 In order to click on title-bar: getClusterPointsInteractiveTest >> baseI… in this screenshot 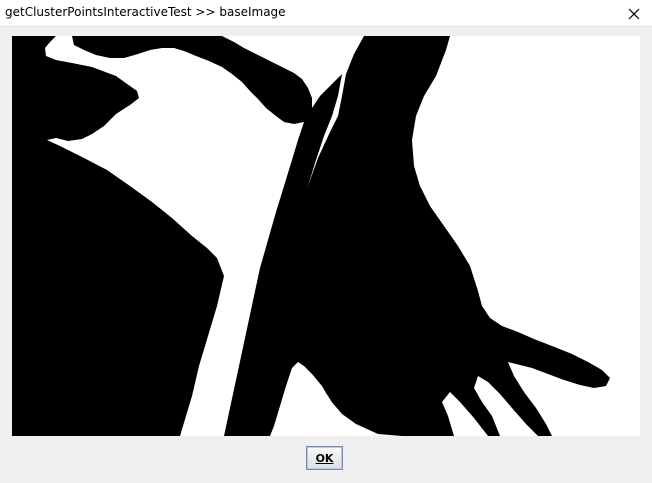, I will do `click(326, 13)`.